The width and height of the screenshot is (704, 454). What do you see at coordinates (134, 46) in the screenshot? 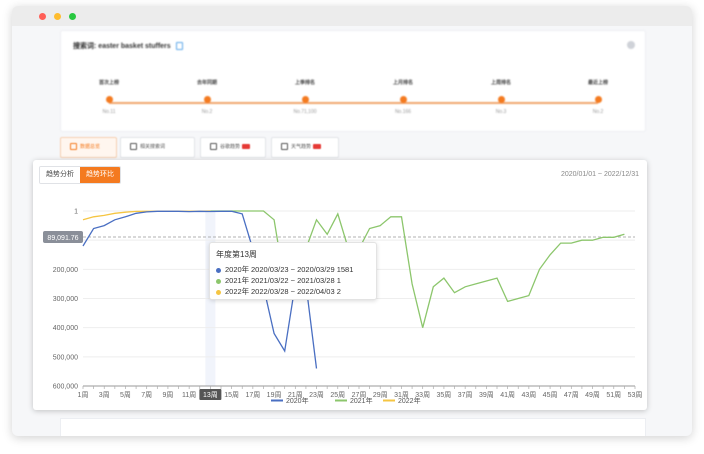
I see `search-keyword-value: easter basket stuffers` at bounding box center [134, 46].